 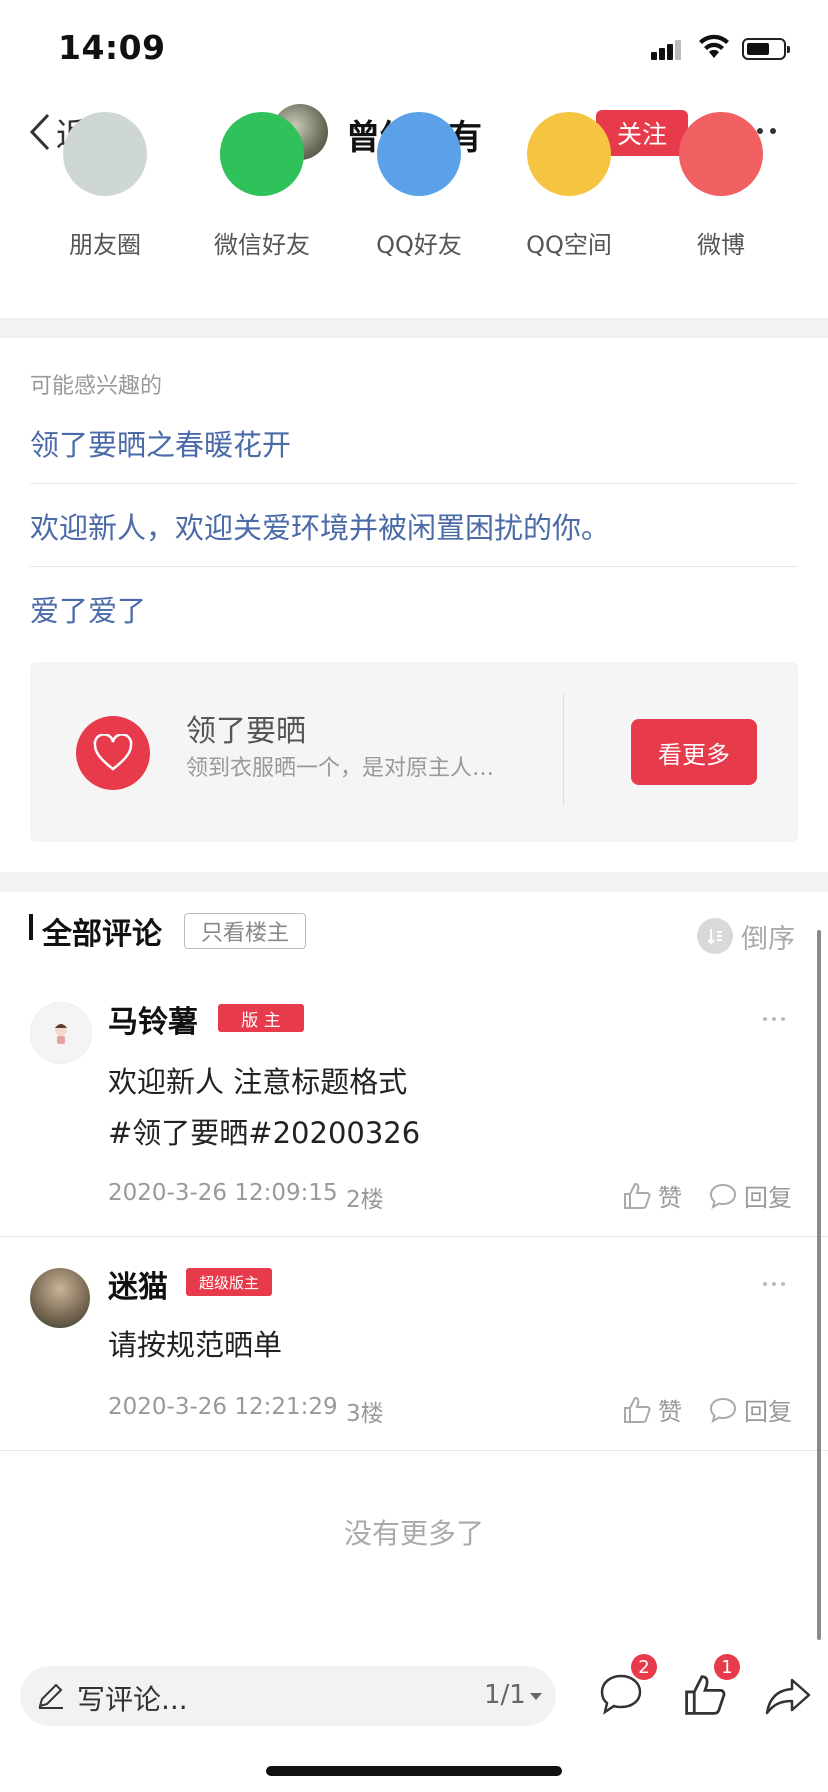 What do you see at coordinates (245, 931) in the screenshot?
I see `owner-only-toggle: 只看楼主` at bounding box center [245, 931].